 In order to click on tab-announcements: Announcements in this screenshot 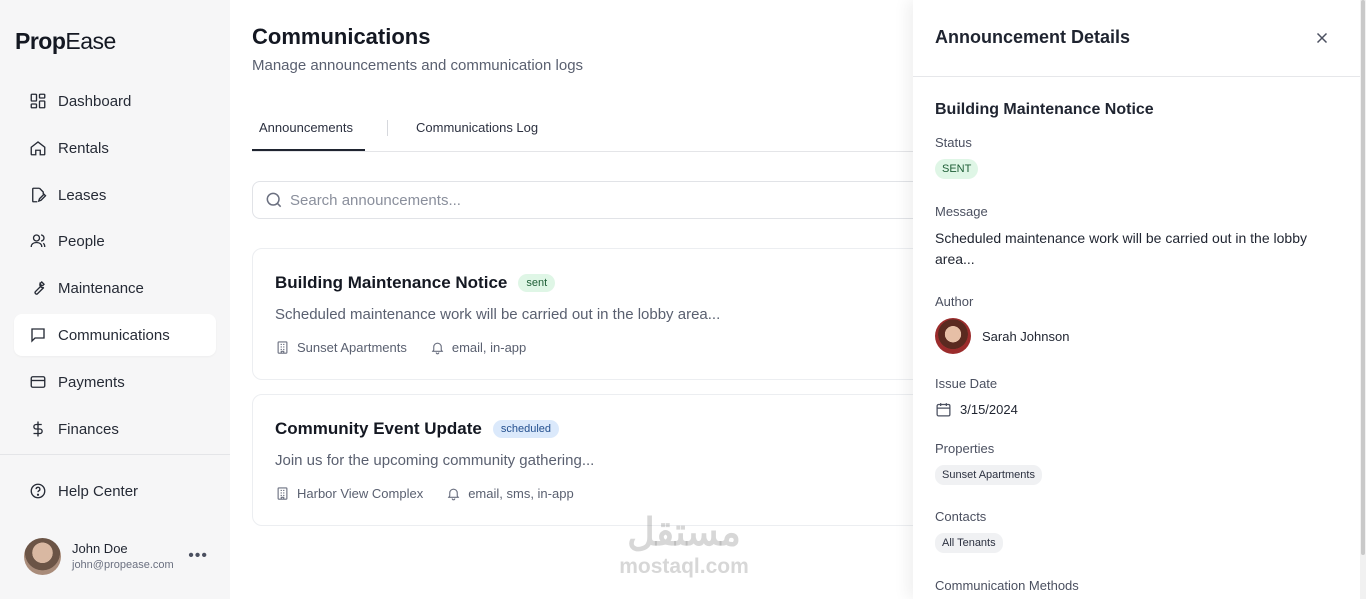, I will do `click(306, 127)`.